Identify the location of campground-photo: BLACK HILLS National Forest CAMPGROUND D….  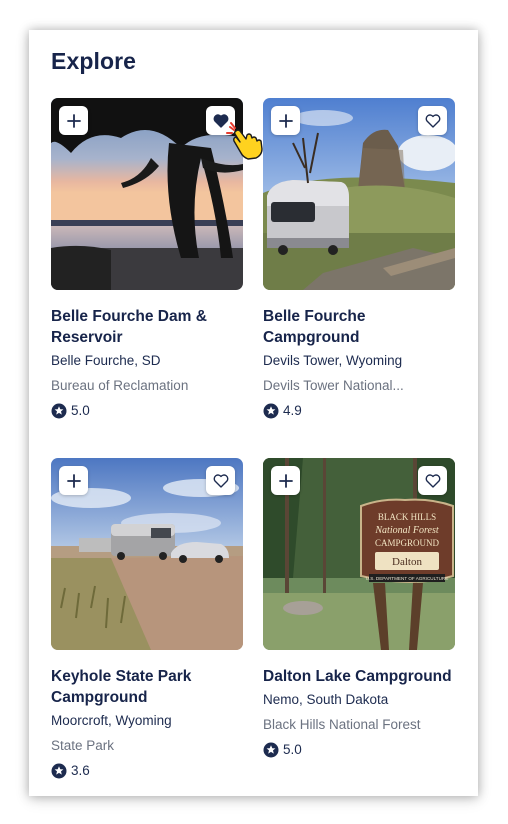
(359, 554).